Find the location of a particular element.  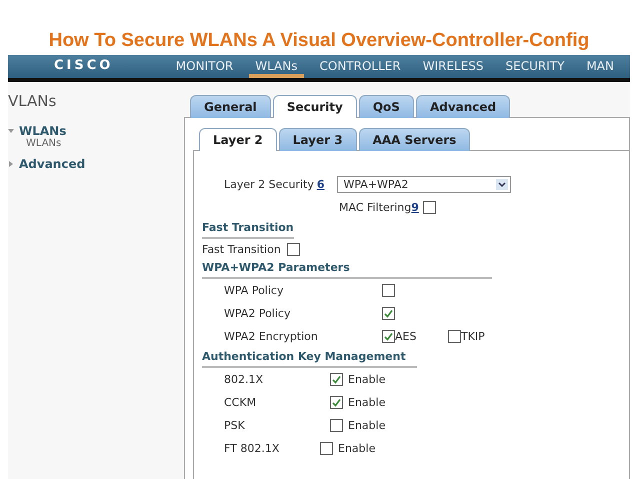

chevron-down-icon is located at coordinates (502, 184).